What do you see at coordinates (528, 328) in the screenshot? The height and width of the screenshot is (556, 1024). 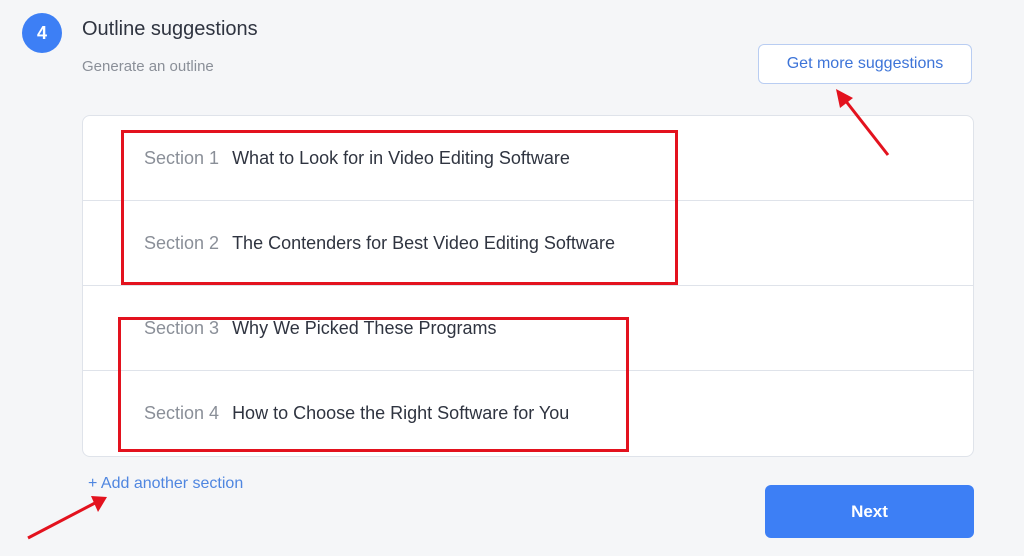 I see `outline-section-row: Section 3 Why We Picked These Programs` at bounding box center [528, 328].